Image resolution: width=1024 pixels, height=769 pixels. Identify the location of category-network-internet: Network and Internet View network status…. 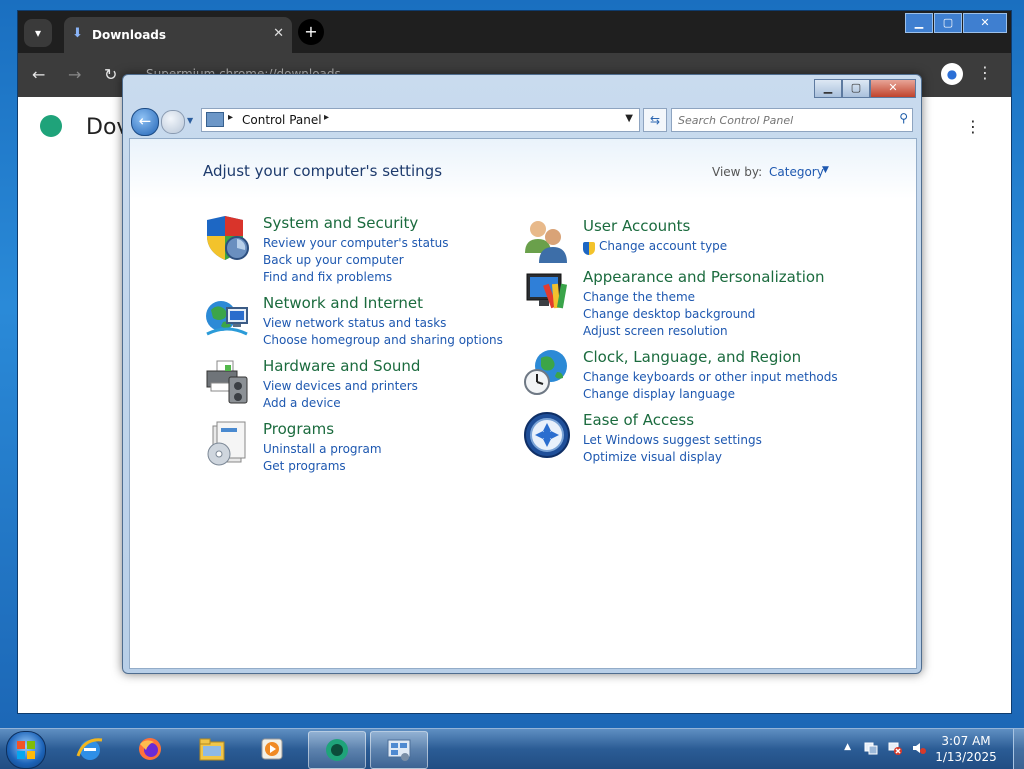
(353, 324).